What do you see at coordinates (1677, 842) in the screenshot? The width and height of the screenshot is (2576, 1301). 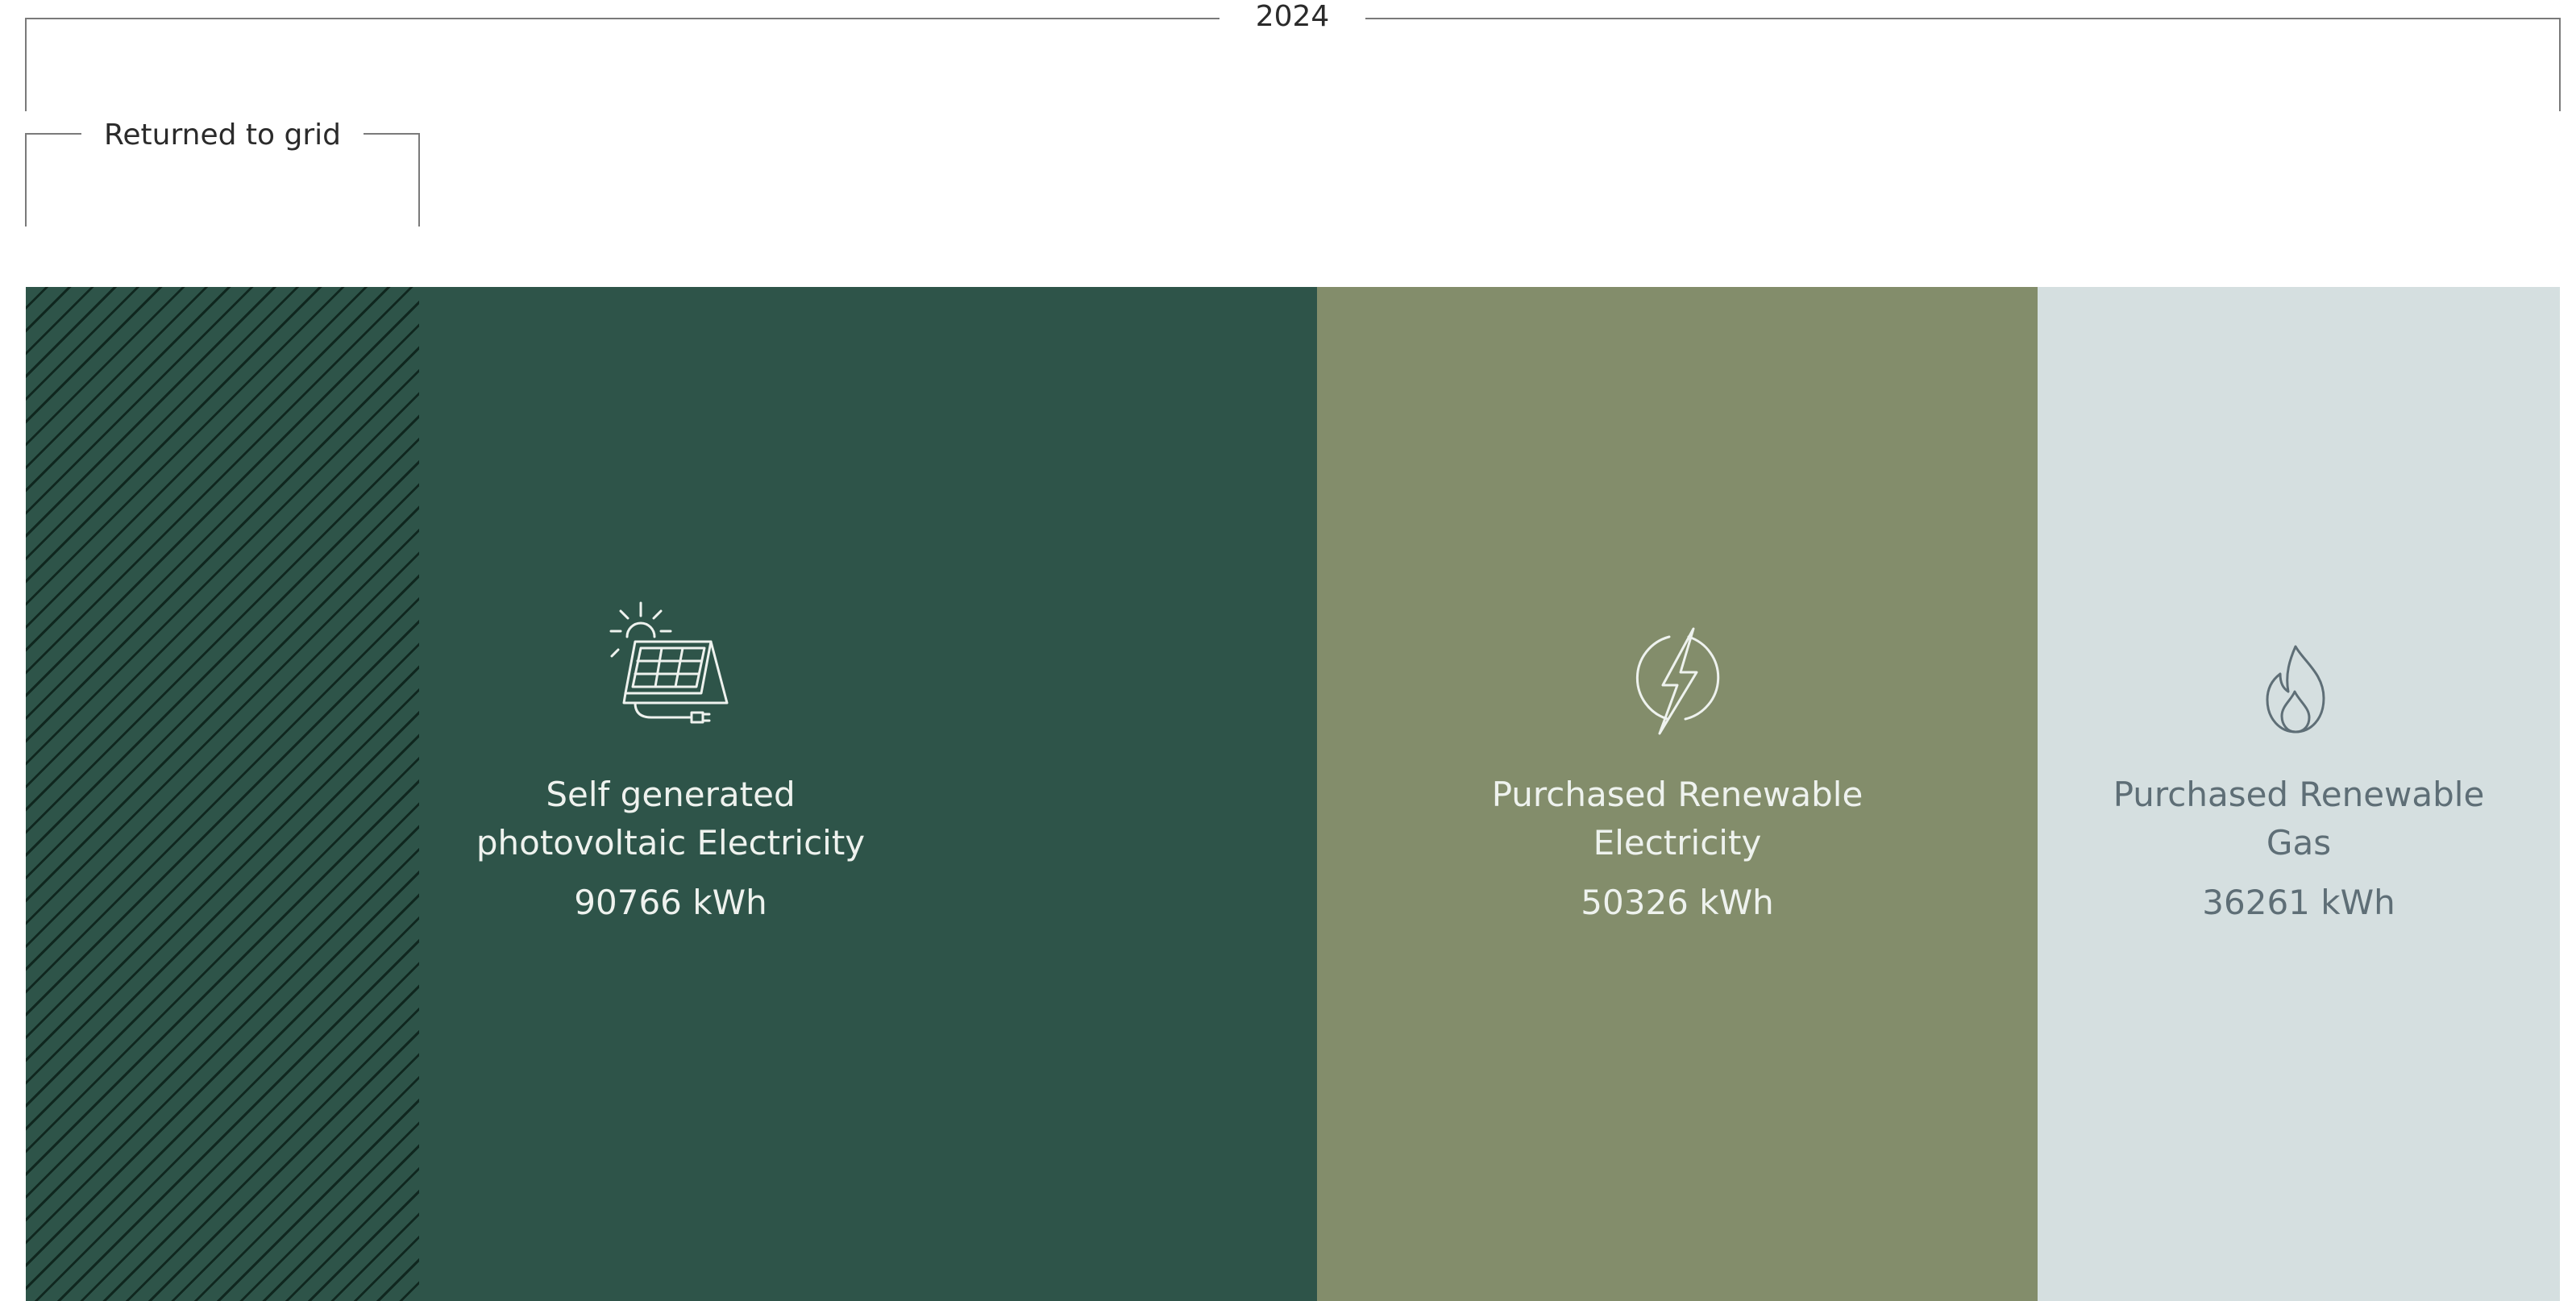 I see `label-purchased-renewable-electricity-line2: Electricity` at bounding box center [1677, 842].